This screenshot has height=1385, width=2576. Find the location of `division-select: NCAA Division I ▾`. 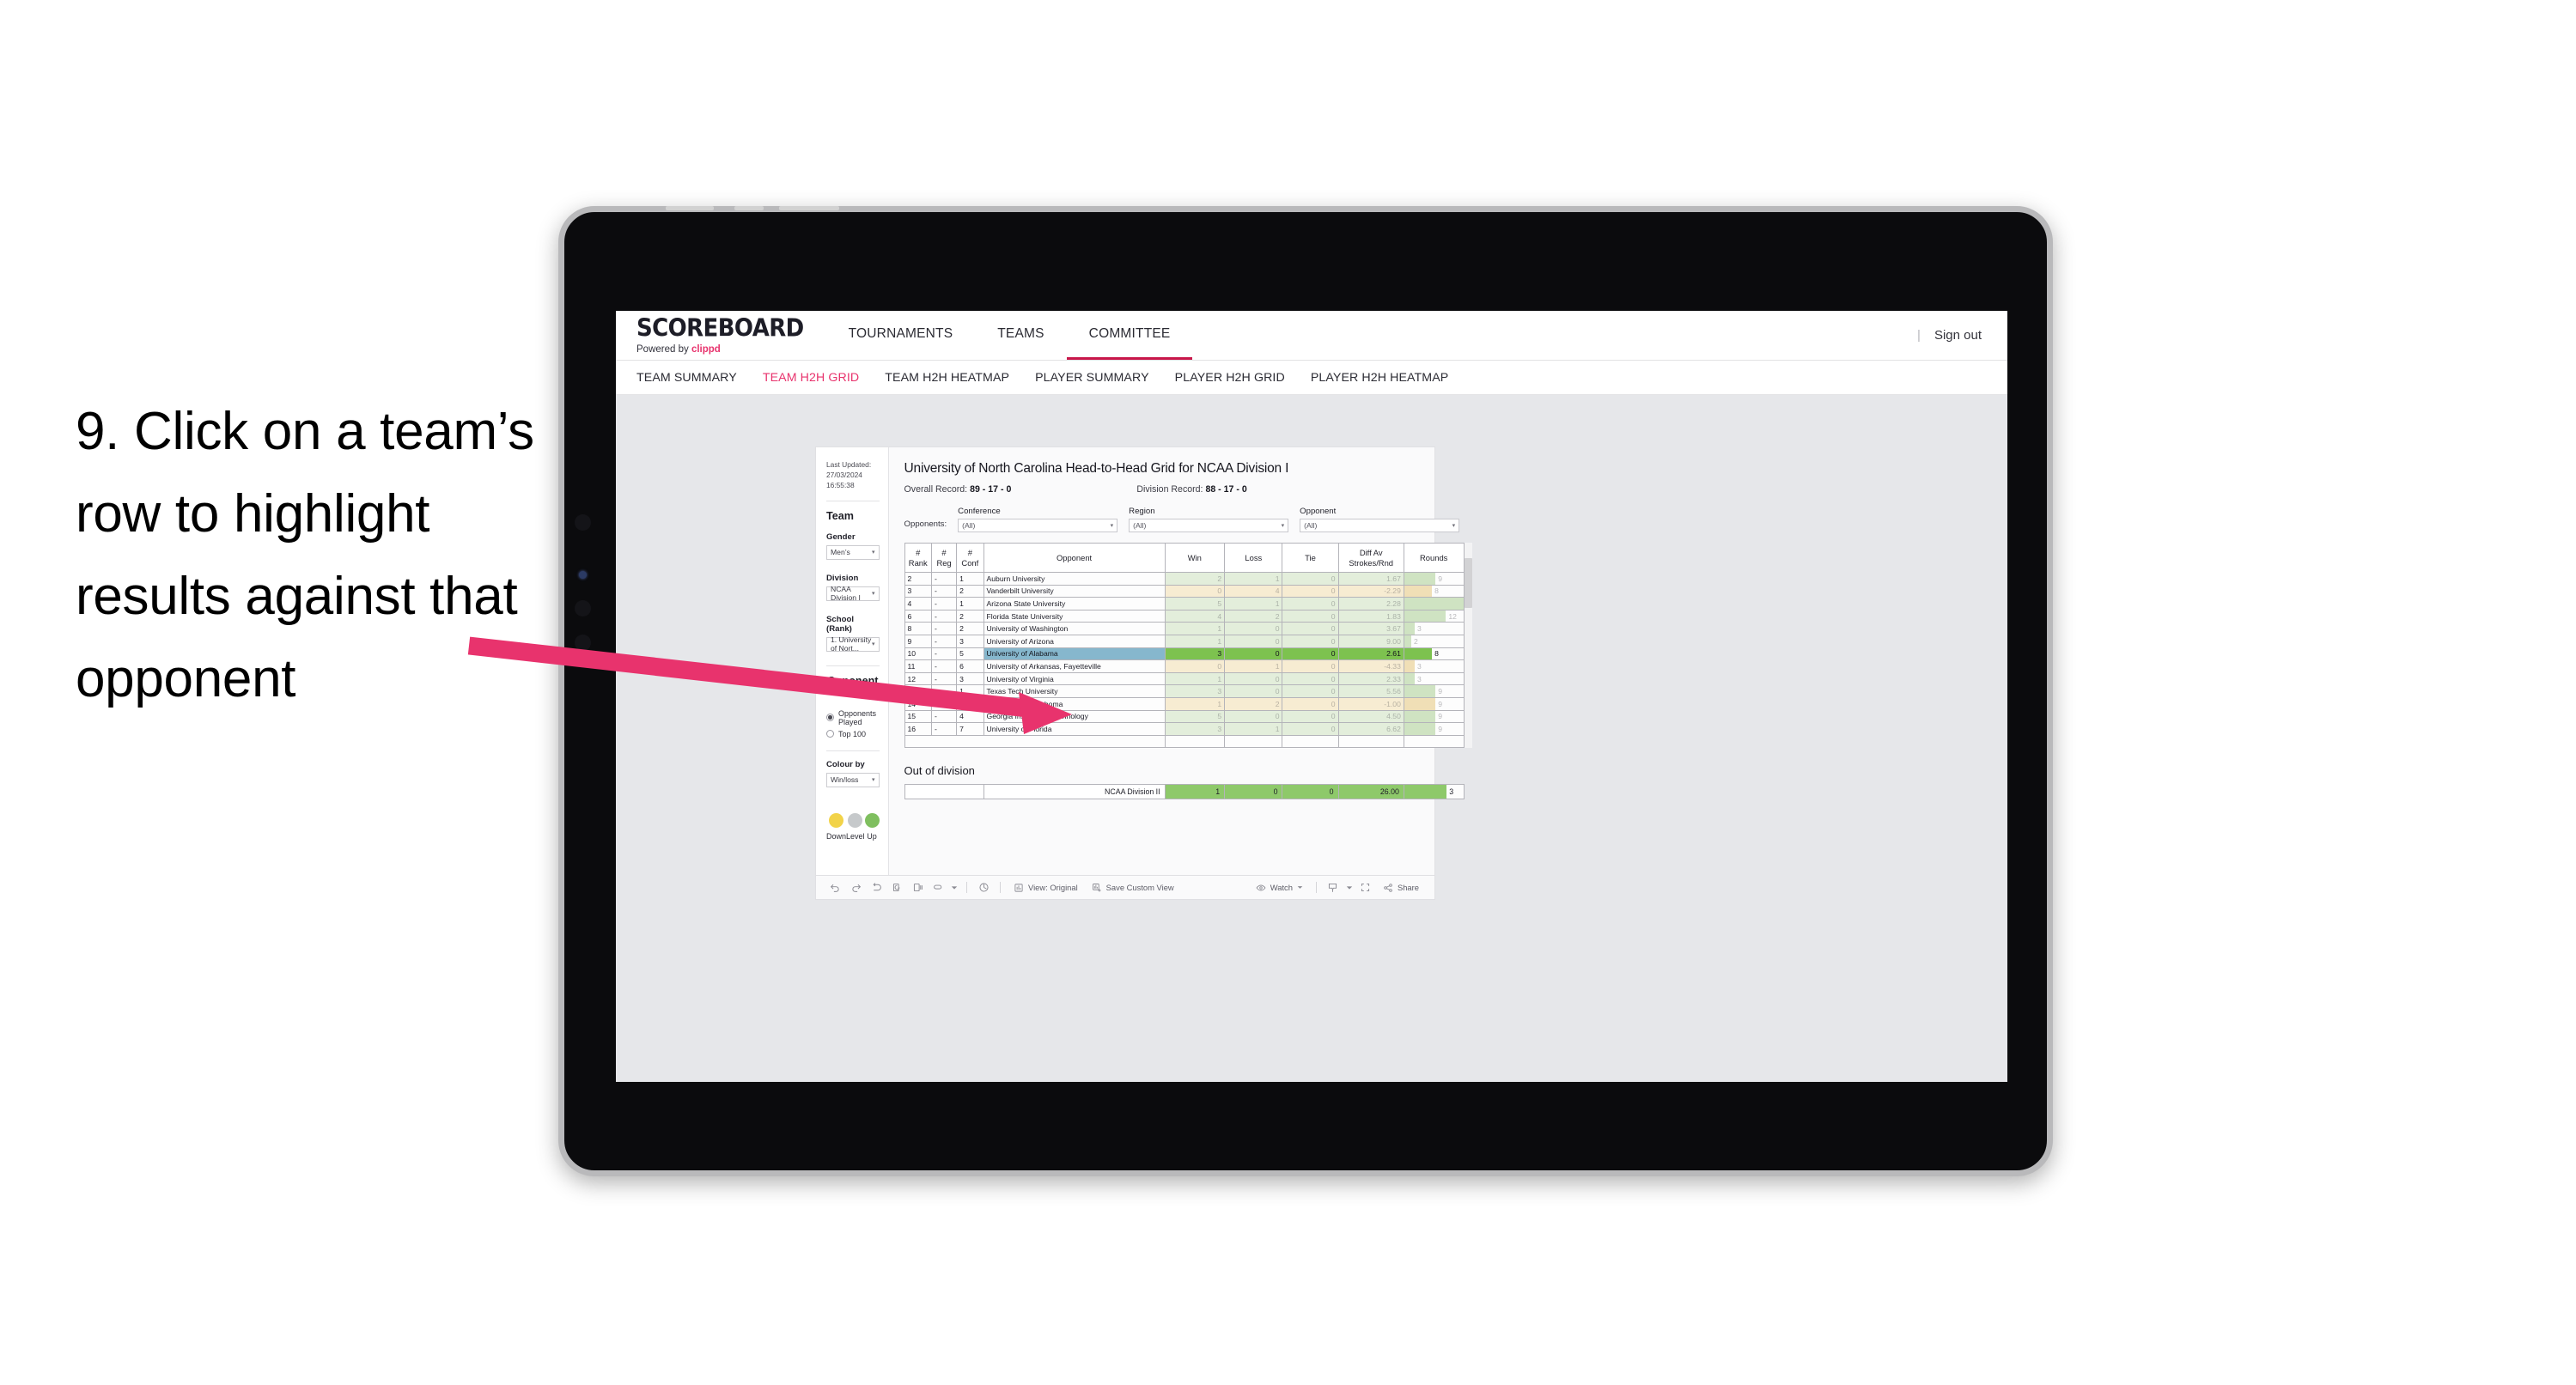

division-select: NCAA Division I ▾ is located at coordinates (853, 593).